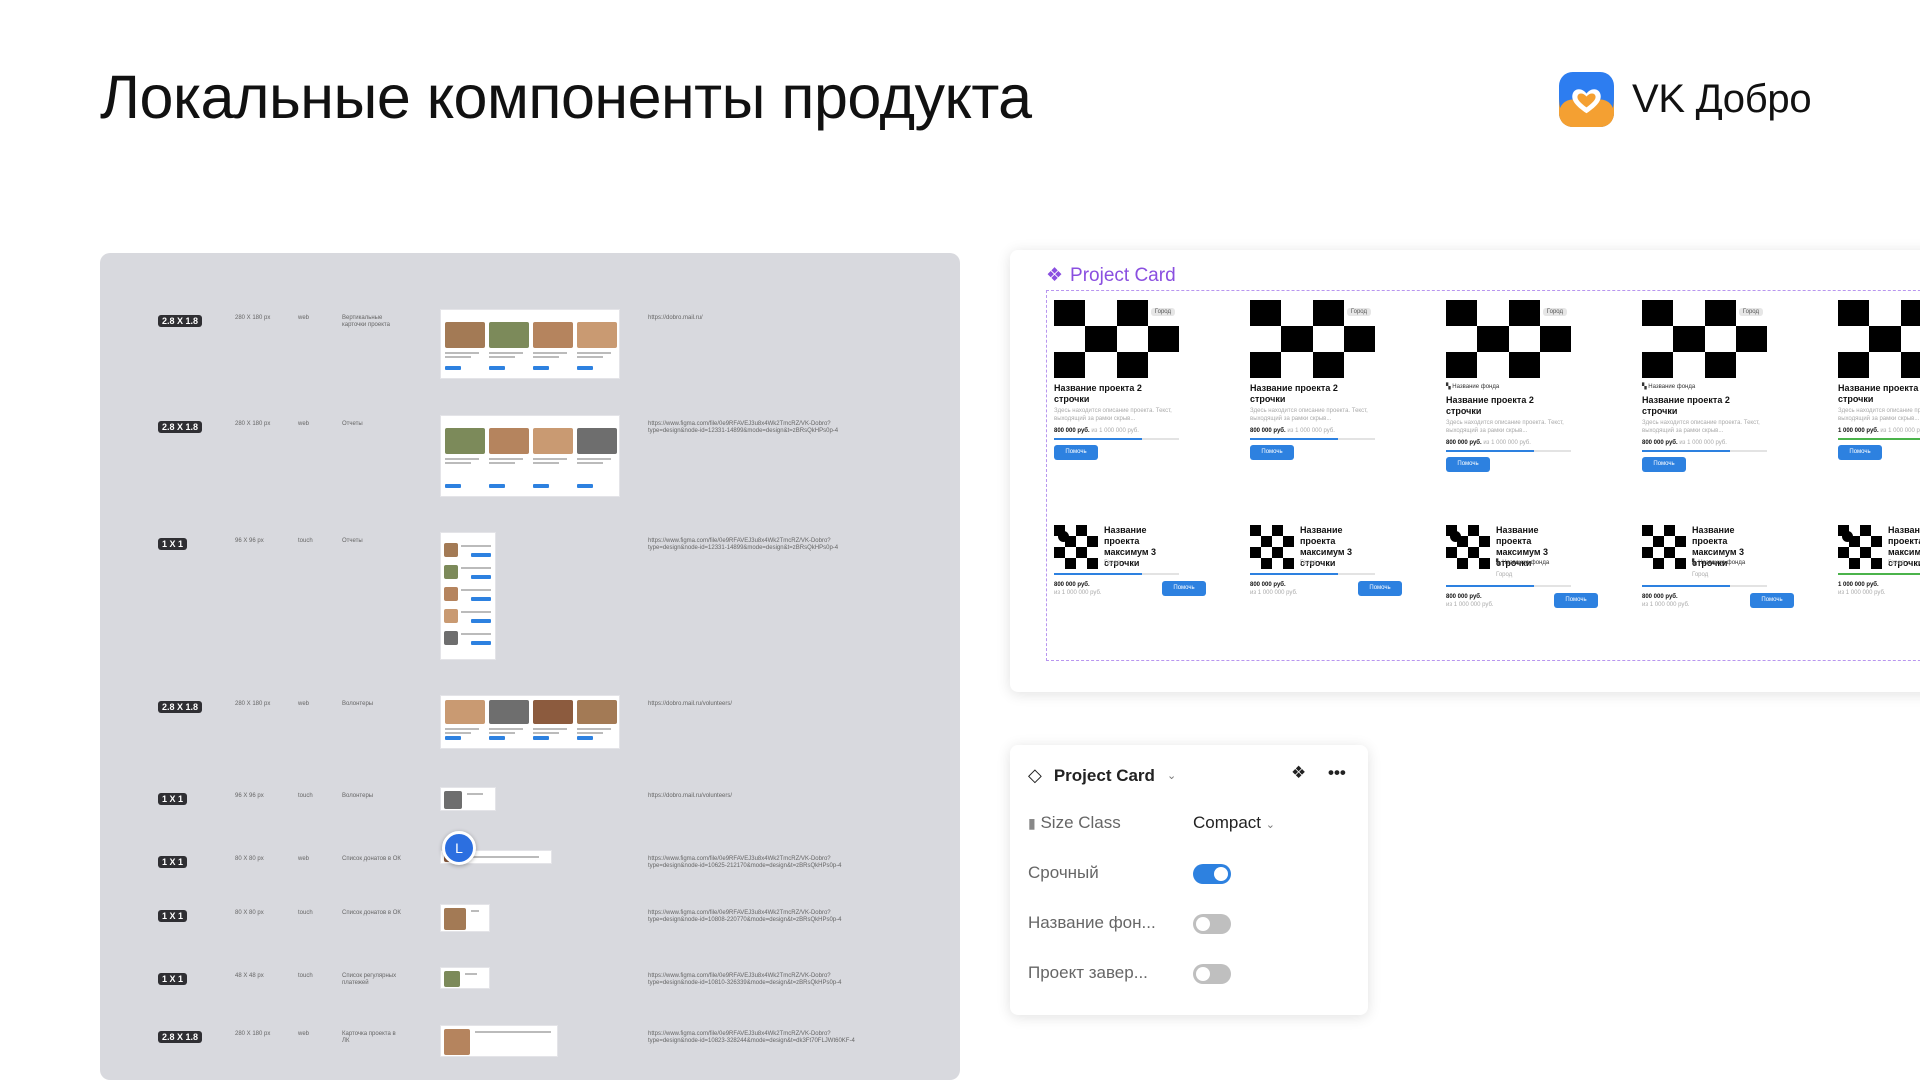  Describe the element at coordinates (1212, 924) in the screenshot. I see `fund-name-toggle` at that location.